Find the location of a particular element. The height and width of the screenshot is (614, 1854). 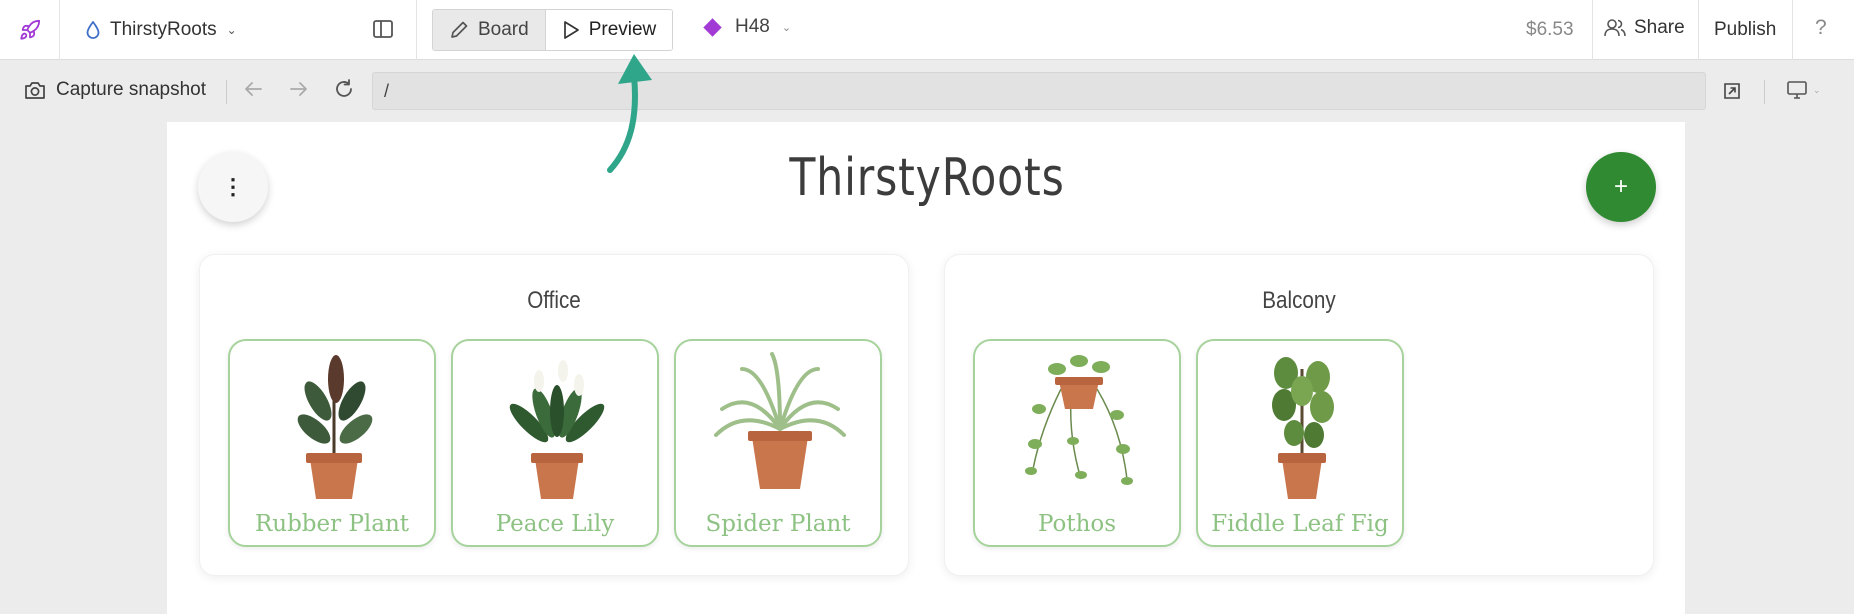

plant-card-rubber-plant: Rubber Plant is located at coordinates (332, 443).